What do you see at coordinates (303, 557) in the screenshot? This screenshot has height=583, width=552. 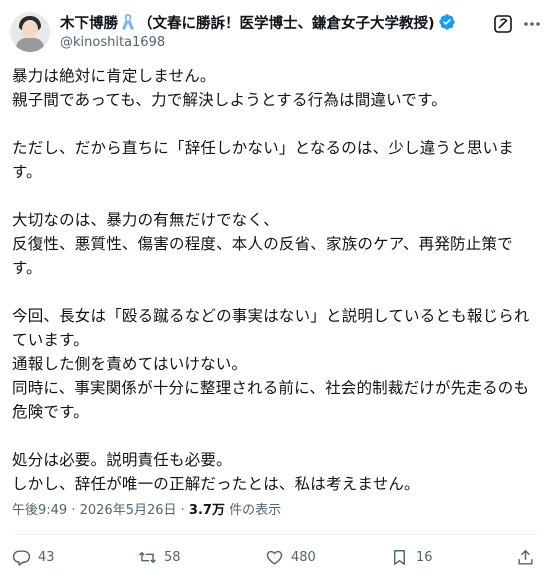 I see `like-count: 480` at bounding box center [303, 557].